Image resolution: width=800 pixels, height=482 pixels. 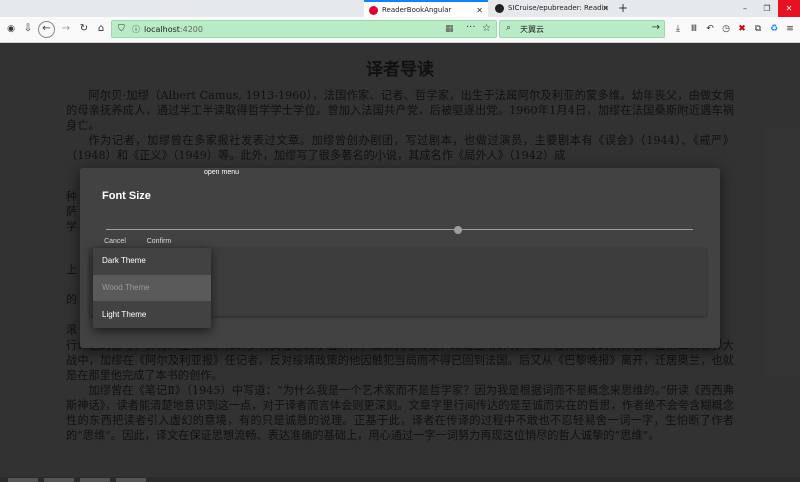 What do you see at coordinates (400, 479) in the screenshot?
I see `os-taskbar` at bounding box center [400, 479].